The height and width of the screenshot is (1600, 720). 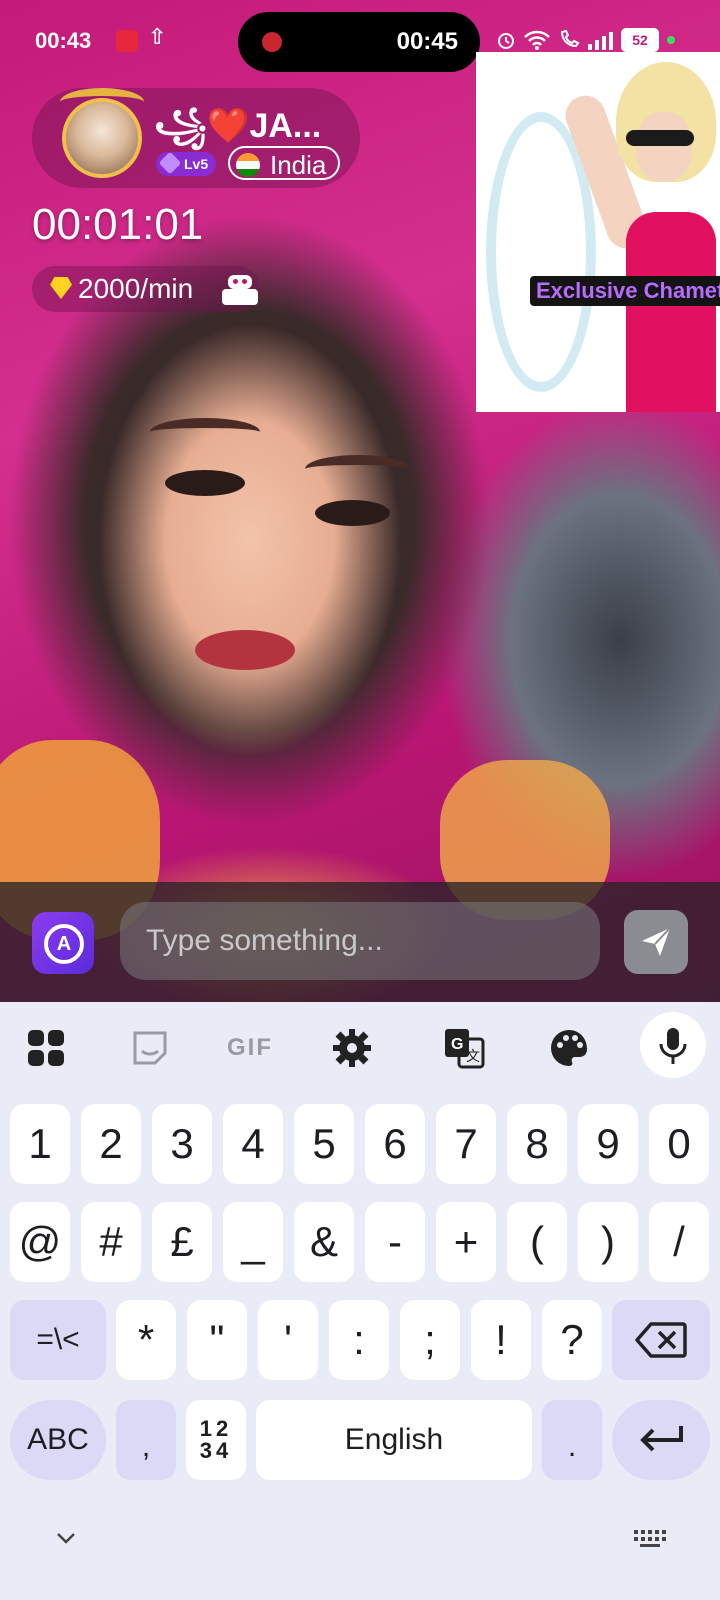 I want to click on translate-a-icon: A, so click(x=64, y=944).